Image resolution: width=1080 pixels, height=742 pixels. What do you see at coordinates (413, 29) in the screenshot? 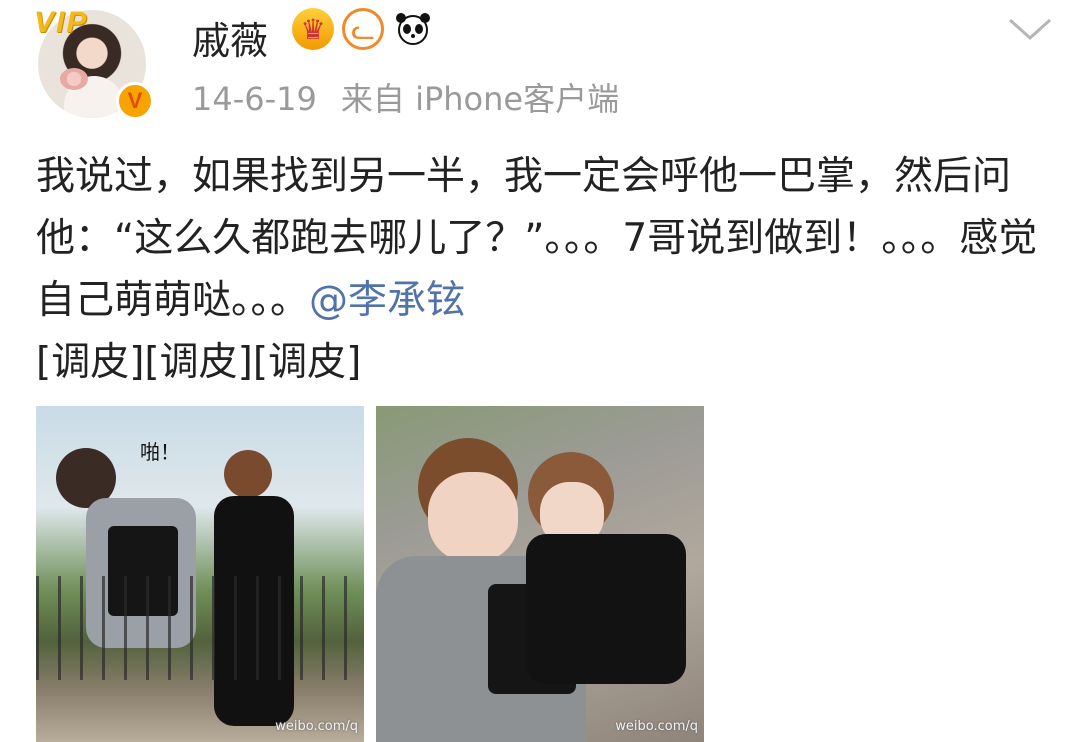
I see `panda-badge-icon` at bounding box center [413, 29].